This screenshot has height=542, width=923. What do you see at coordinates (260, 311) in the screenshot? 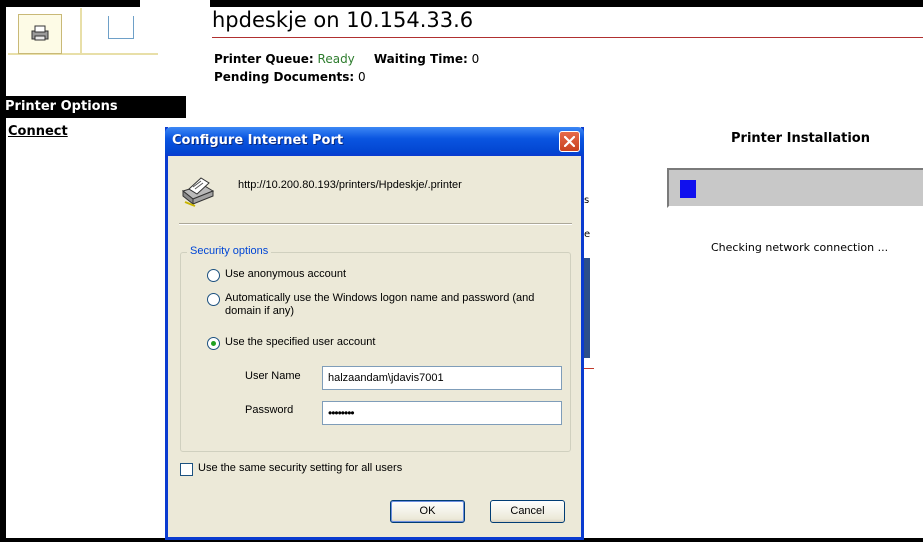
I see `radio-windows-label-line2: domain if any)` at bounding box center [260, 311].